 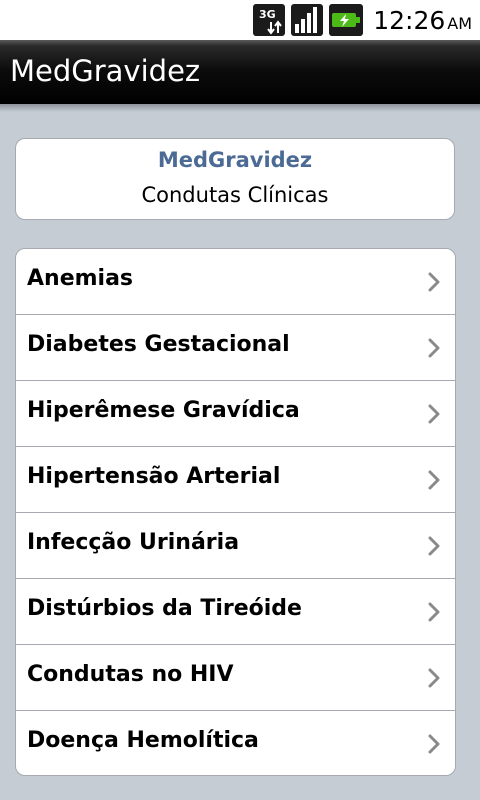 I want to click on list-item-diabetes-gestacional: Diabetes Gestacional, so click(x=235, y=348).